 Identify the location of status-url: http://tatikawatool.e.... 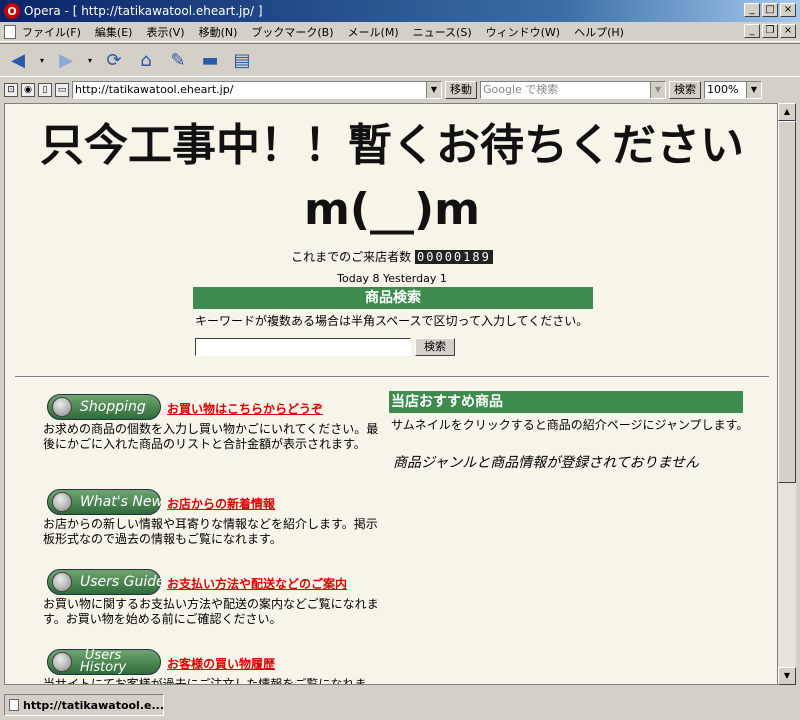
(84, 705).